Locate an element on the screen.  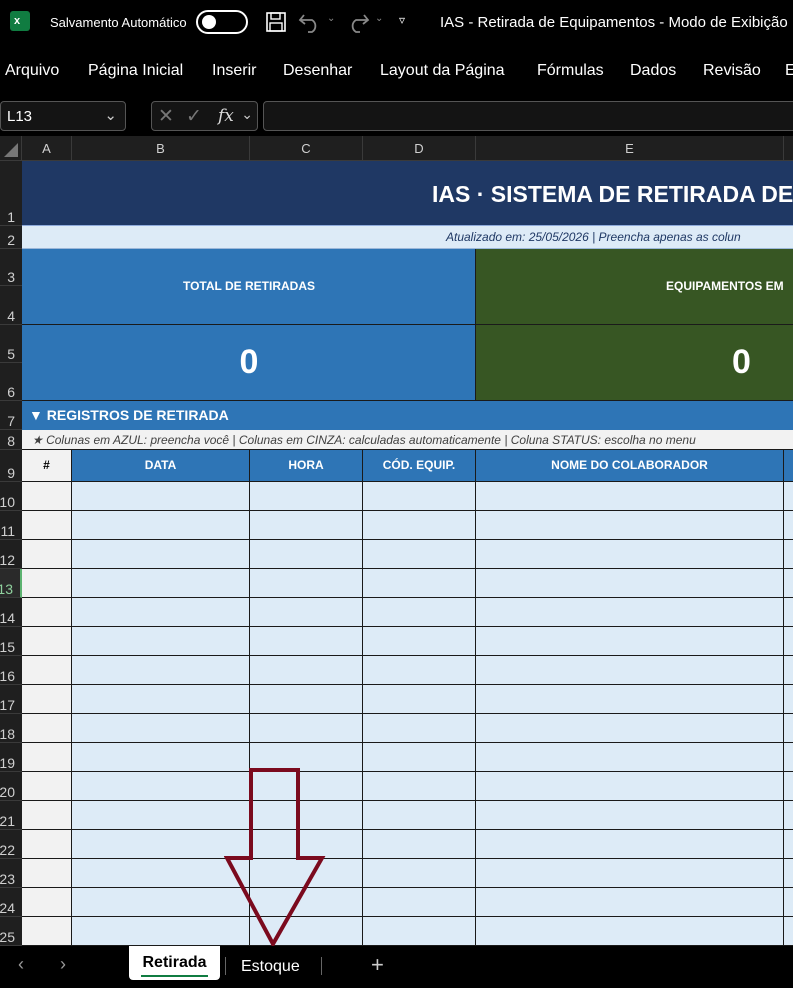
row-header-10: 10 is located at coordinates (11, 496).